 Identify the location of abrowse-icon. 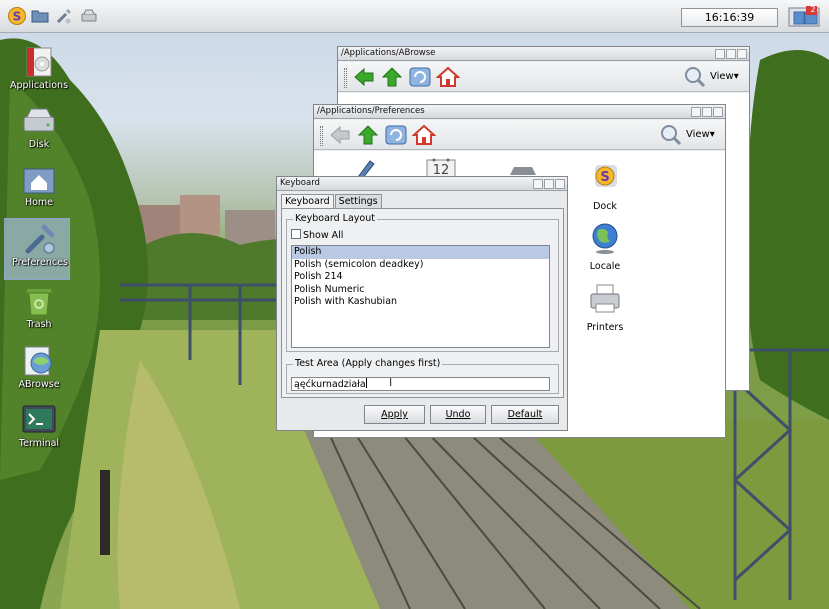
(38, 361).